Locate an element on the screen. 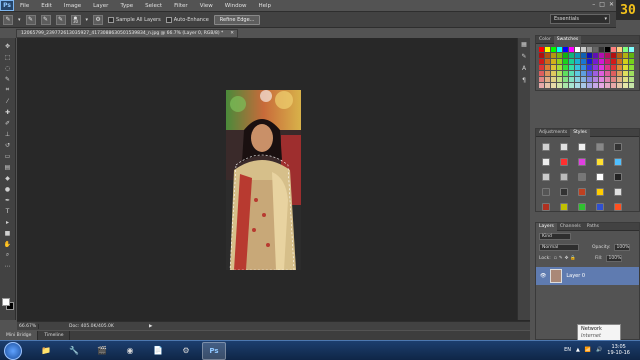  menu-image: Image is located at coordinates (72, 6).